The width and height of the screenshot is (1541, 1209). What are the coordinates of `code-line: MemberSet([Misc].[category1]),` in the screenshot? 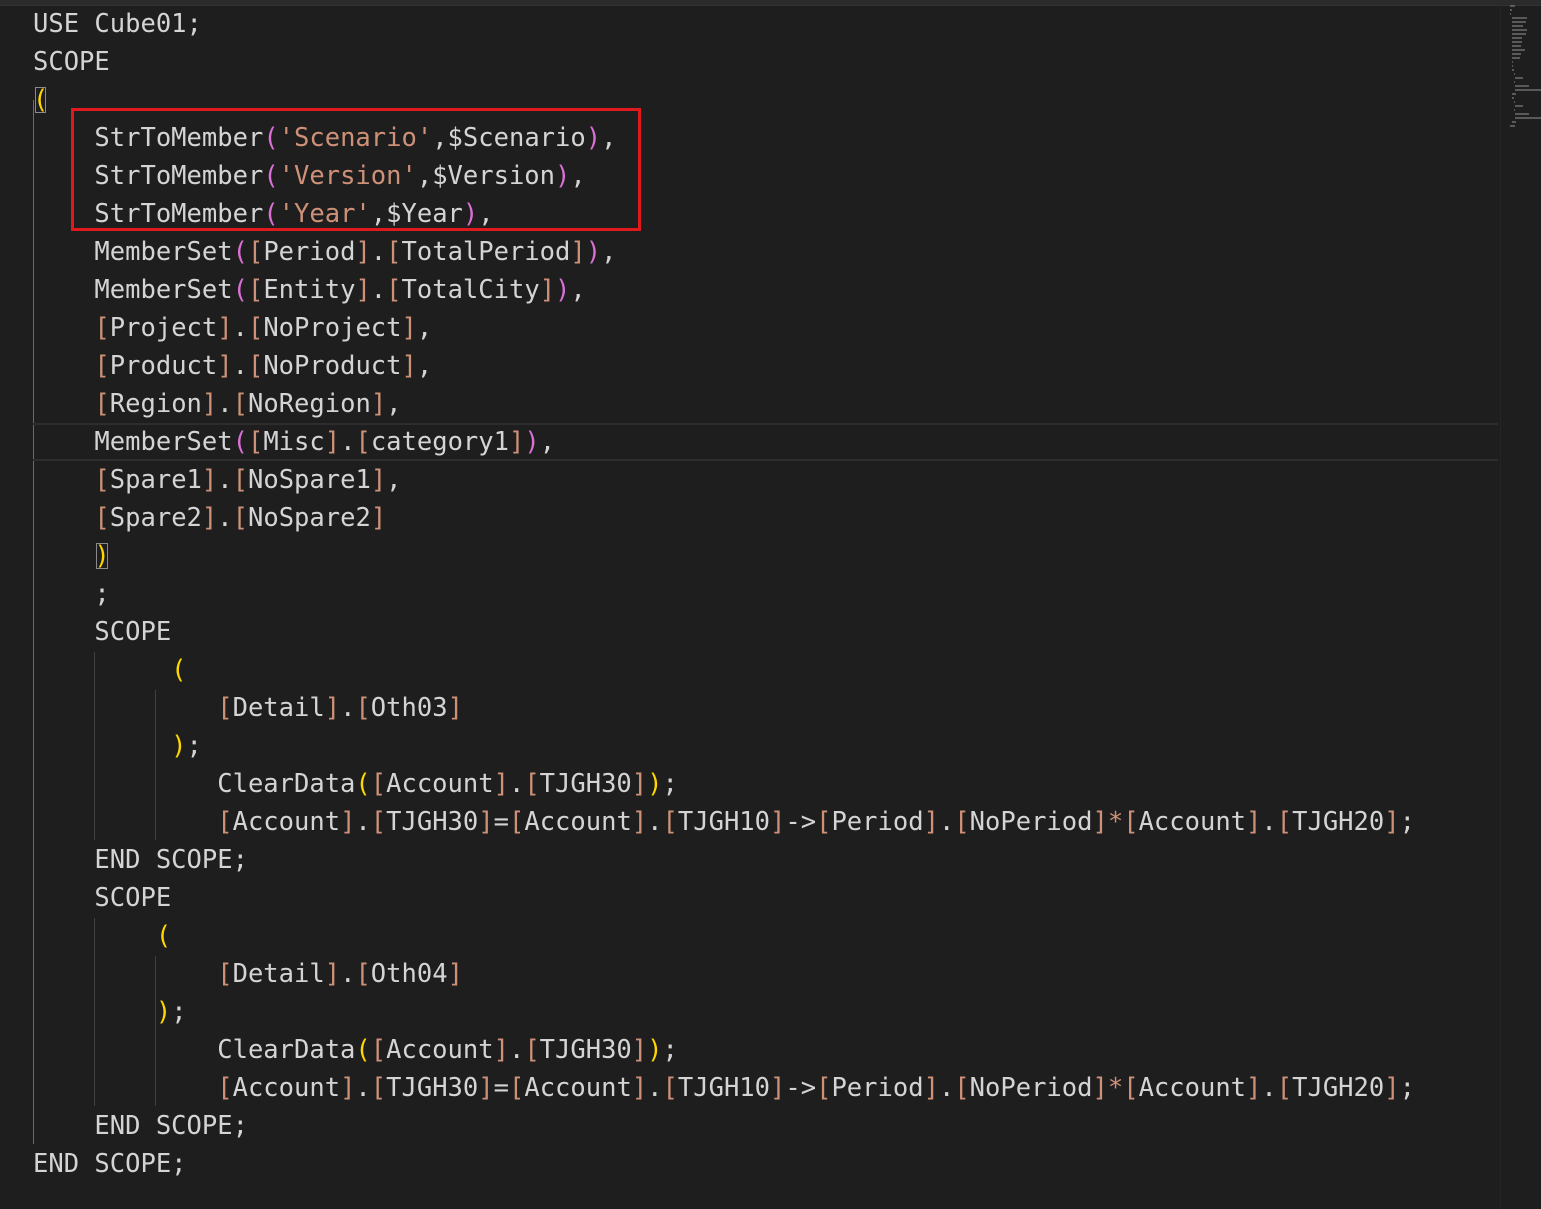 It's located at (765, 442).